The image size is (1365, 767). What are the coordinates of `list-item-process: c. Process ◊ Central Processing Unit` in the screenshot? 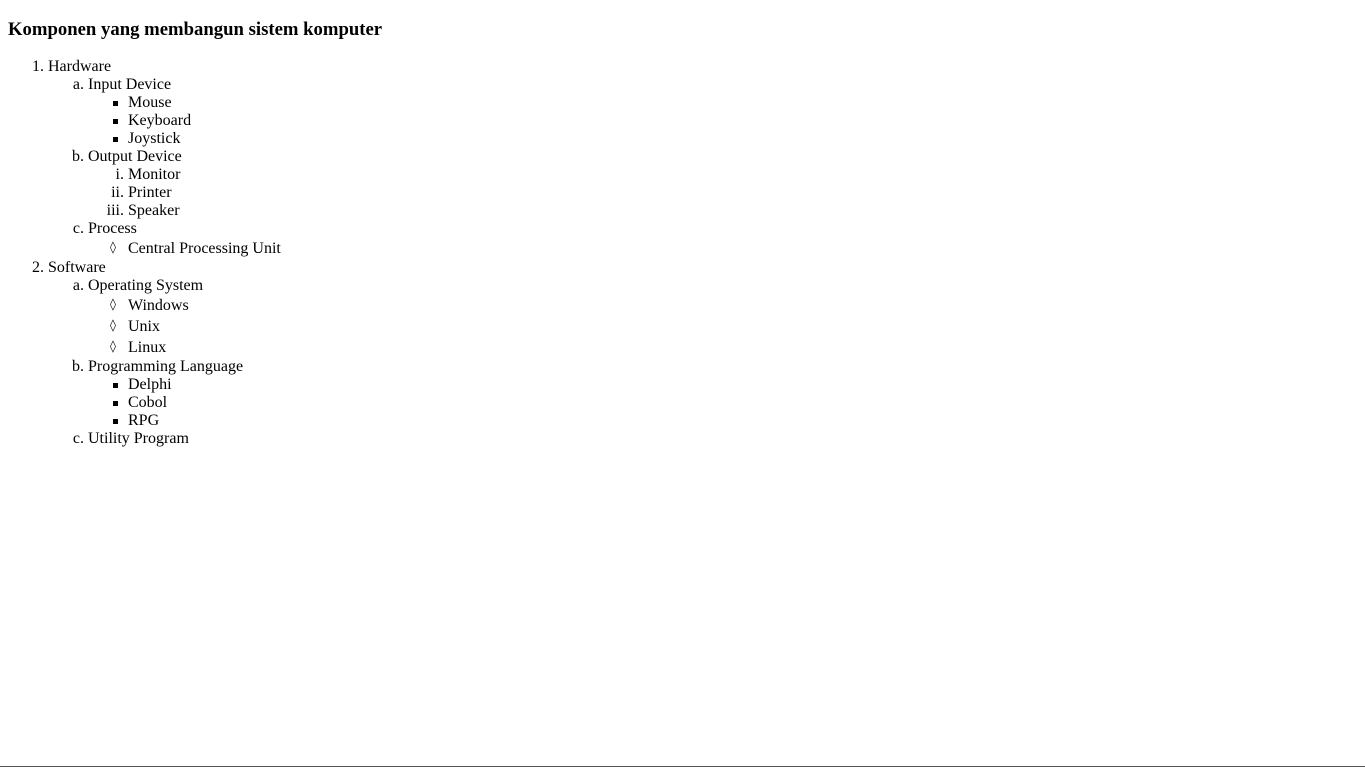 It's located at (702, 239).